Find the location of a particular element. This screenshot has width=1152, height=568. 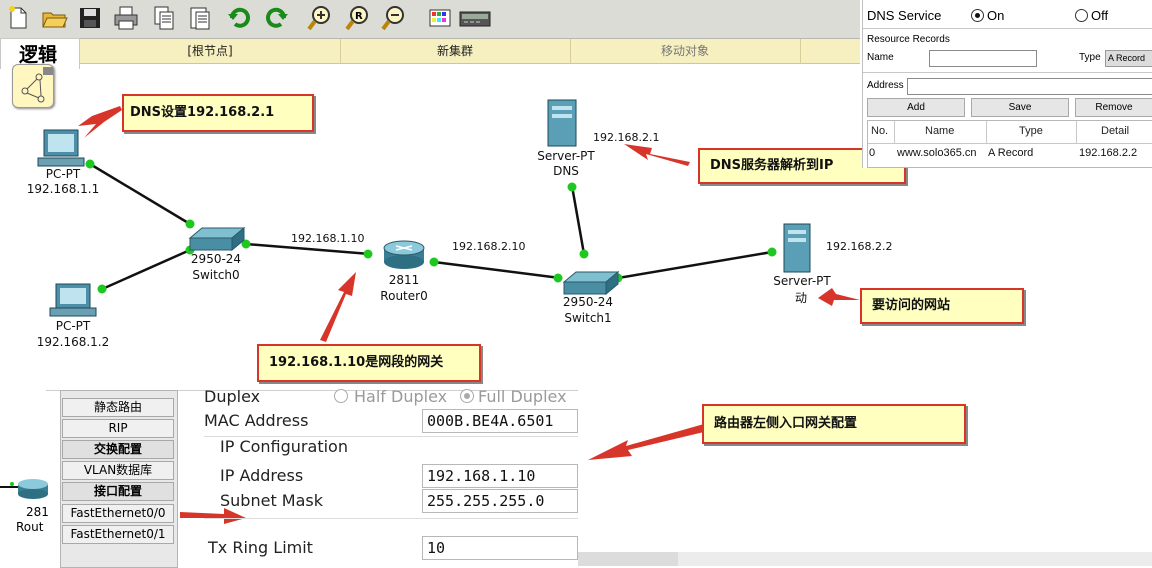

duplex-label: Duplex is located at coordinates (232, 396).